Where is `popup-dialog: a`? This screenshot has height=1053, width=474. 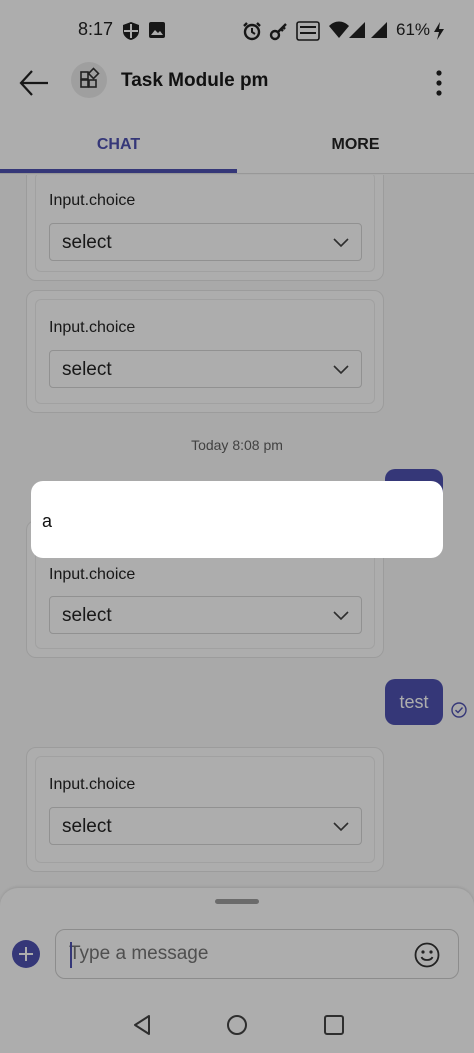
popup-dialog: a is located at coordinates (237, 519).